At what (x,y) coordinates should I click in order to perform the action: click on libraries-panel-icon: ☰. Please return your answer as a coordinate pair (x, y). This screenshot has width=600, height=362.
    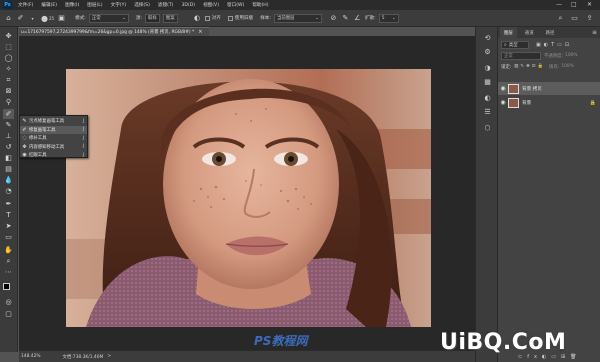
    Looking at the image, I should click on (487, 112).